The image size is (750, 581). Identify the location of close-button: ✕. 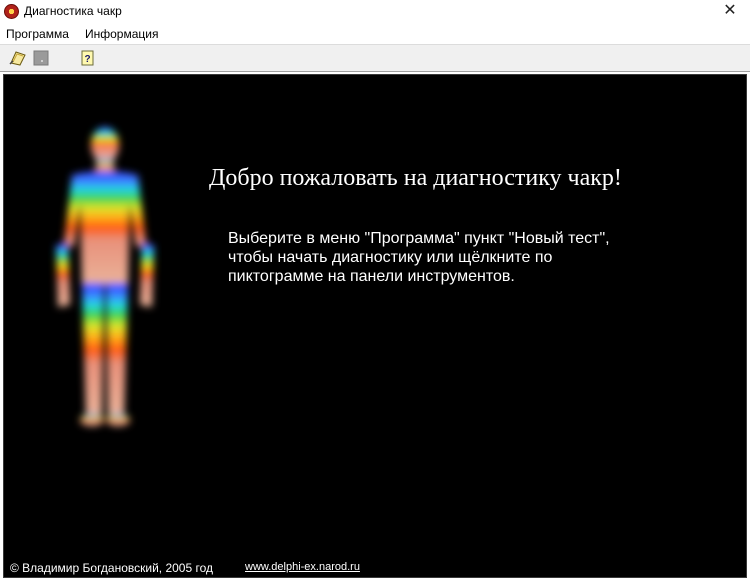
(730, 12).